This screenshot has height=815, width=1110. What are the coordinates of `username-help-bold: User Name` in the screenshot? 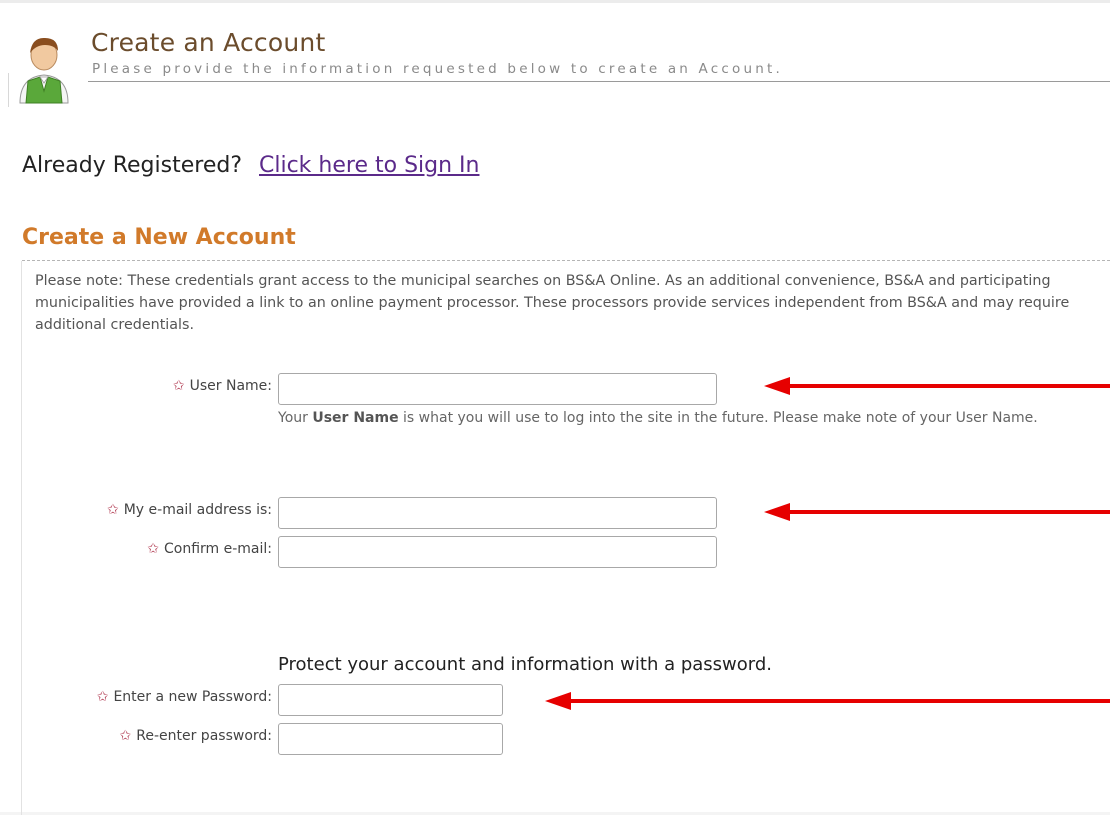 It's located at (355, 418).